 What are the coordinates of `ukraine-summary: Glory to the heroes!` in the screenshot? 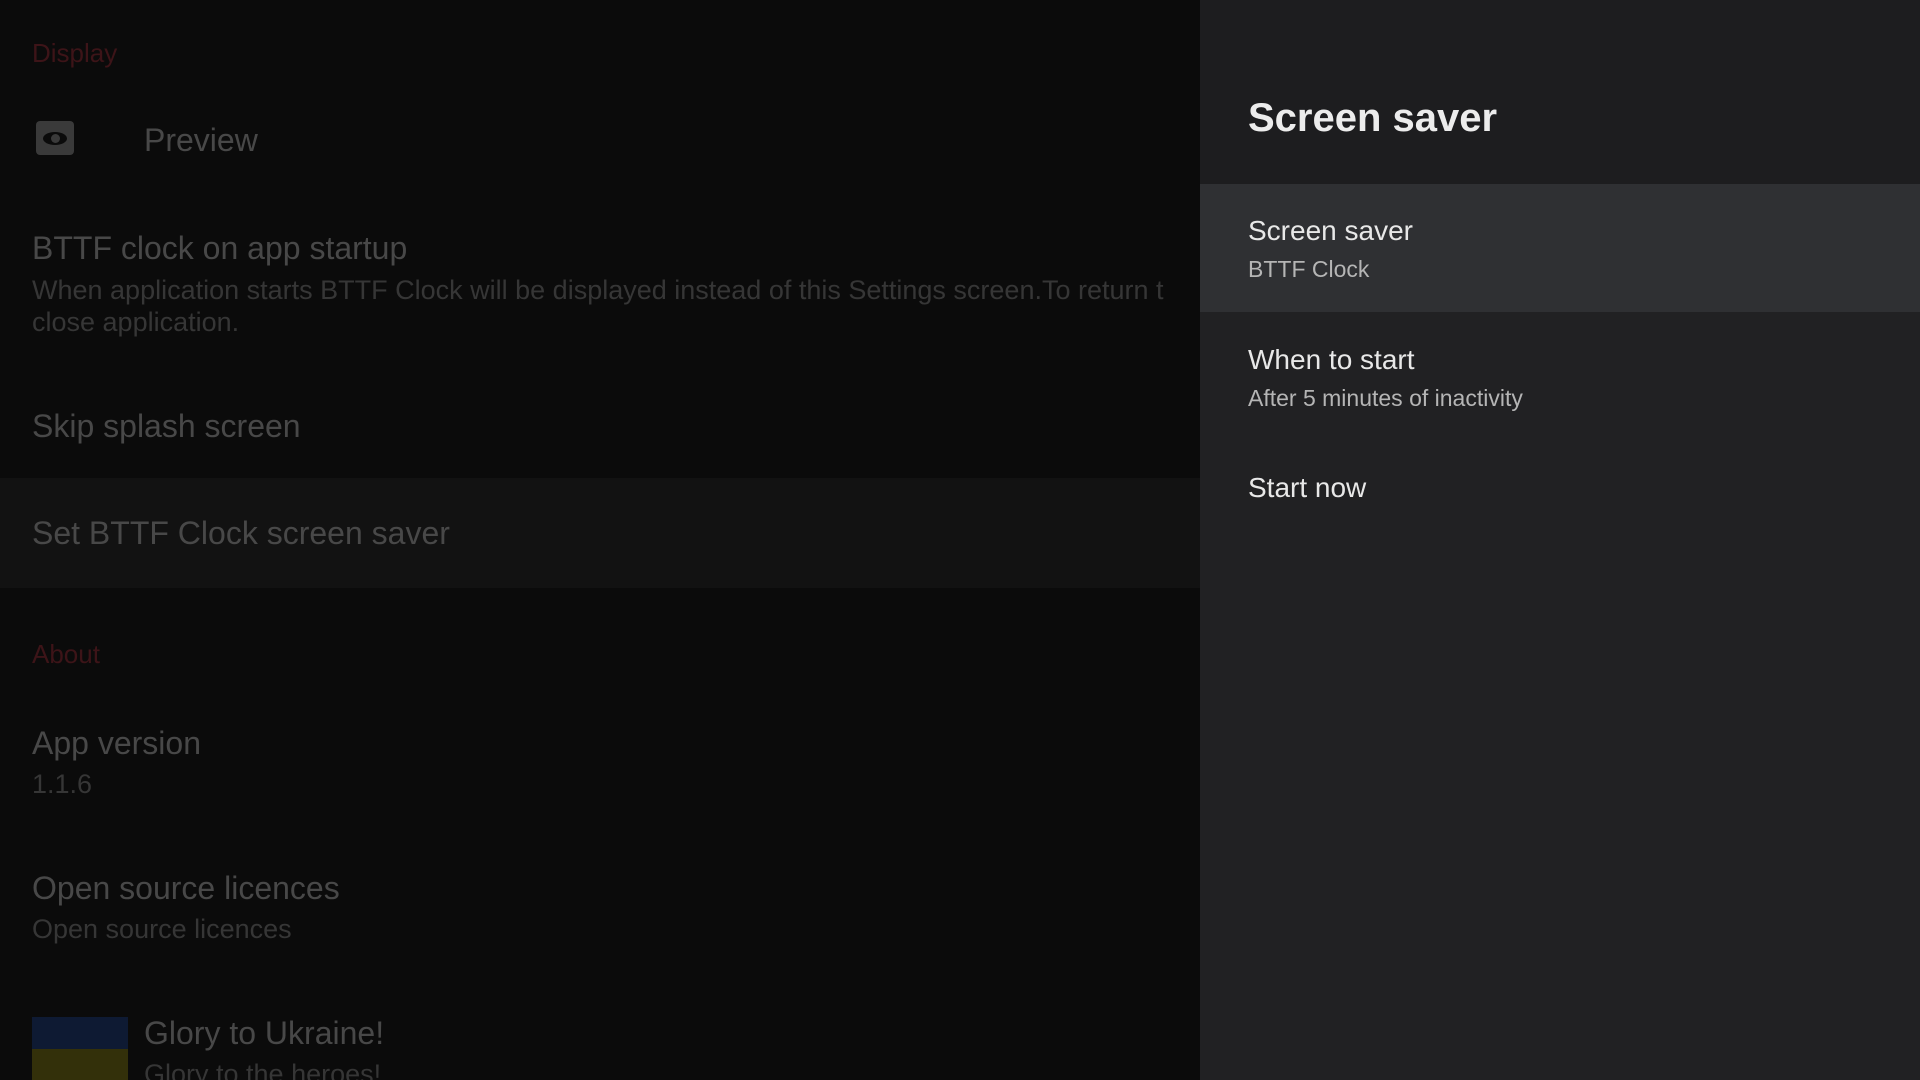 It's located at (263, 1069).